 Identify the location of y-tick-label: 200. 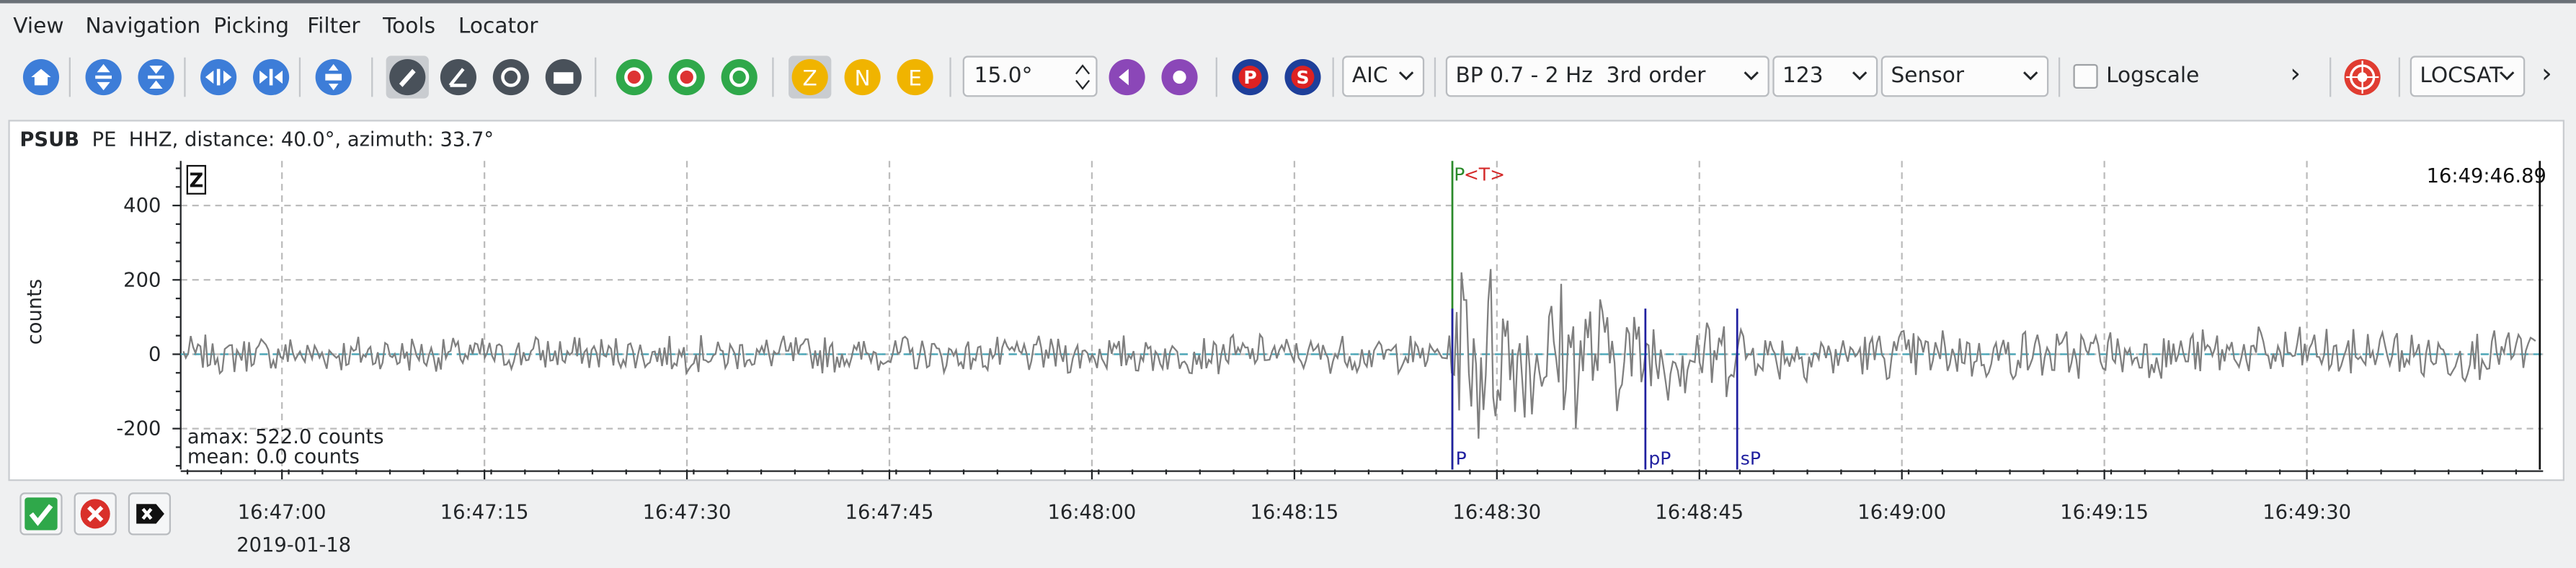
(142, 280).